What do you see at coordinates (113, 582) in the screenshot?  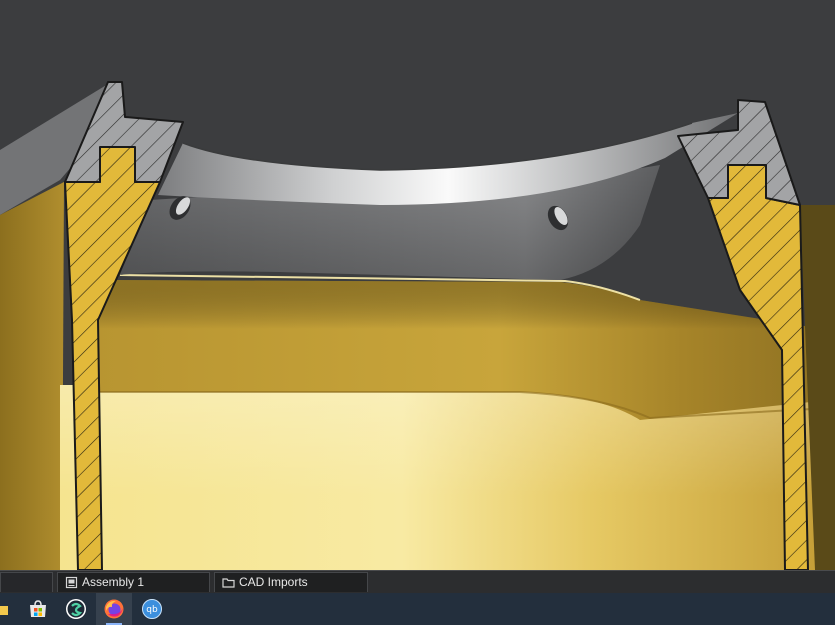 I see `tab-label: Assembly 1` at bounding box center [113, 582].